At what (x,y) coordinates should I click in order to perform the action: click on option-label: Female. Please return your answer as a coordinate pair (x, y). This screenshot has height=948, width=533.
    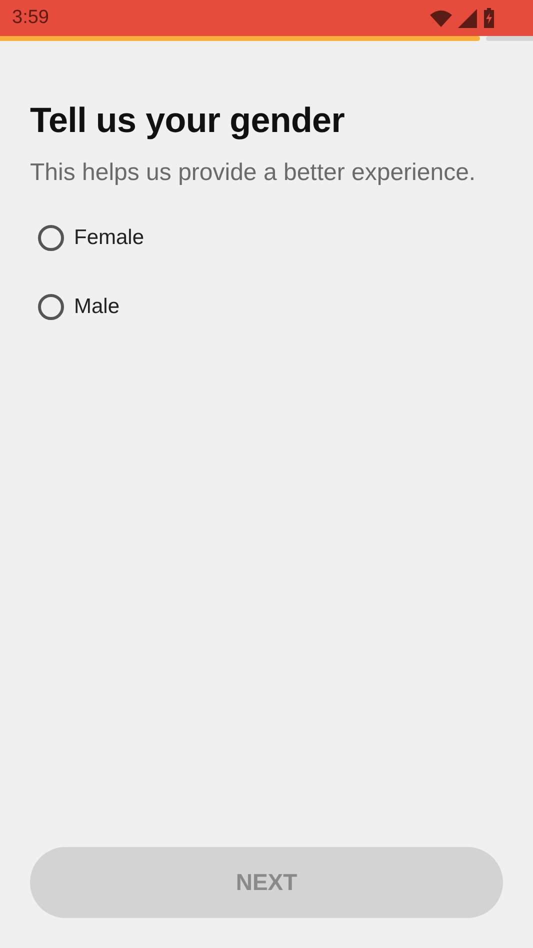
    Looking at the image, I should click on (109, 238).